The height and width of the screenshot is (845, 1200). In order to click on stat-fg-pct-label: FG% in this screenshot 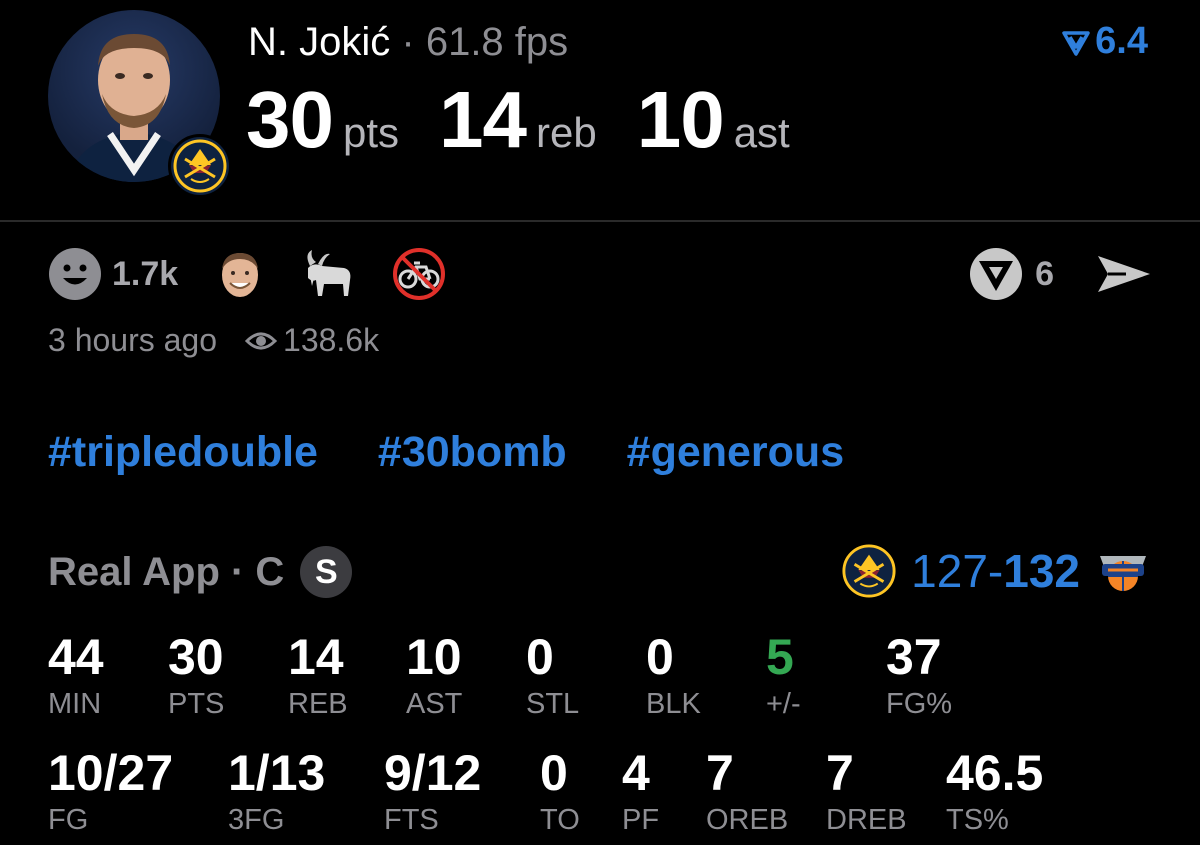, I will do `click(919, 704)`.